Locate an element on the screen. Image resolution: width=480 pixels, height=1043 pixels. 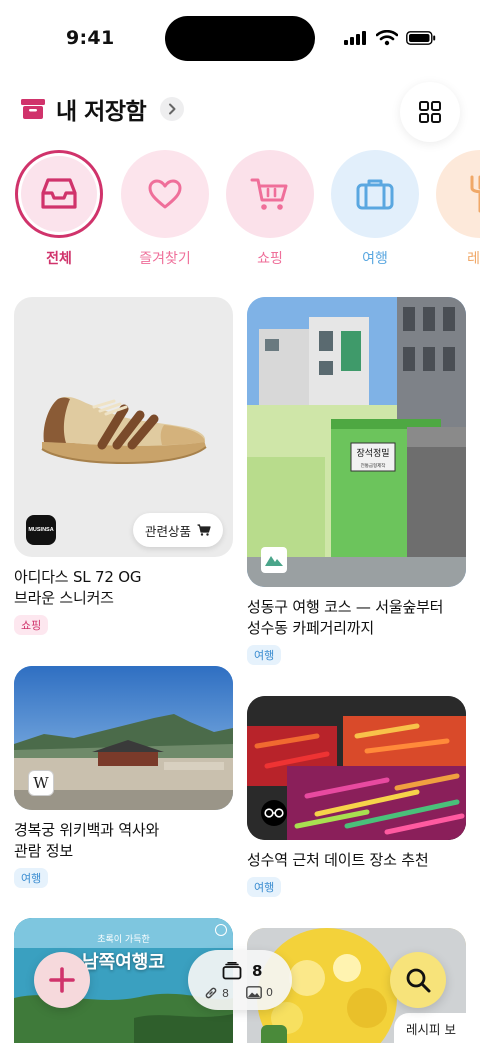
card-image: 장석정밀 전통금형제작 is located at coordinates (356, 442).